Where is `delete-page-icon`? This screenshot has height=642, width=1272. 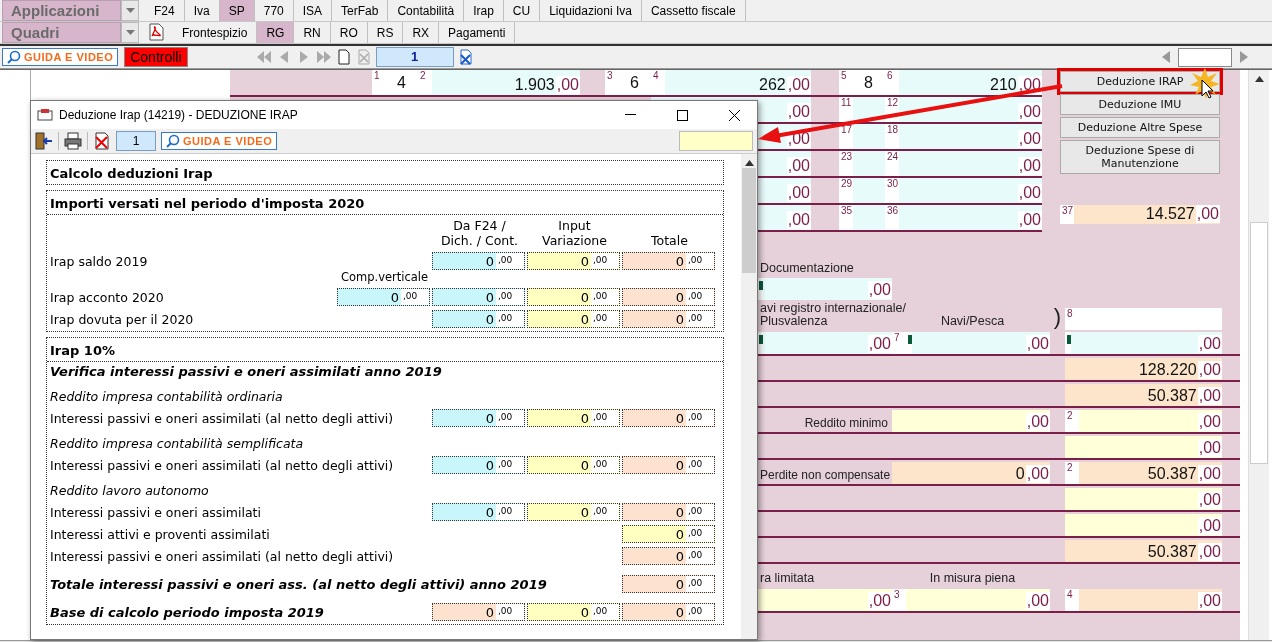
delete-page-icon is located at coordinates (363, 57).